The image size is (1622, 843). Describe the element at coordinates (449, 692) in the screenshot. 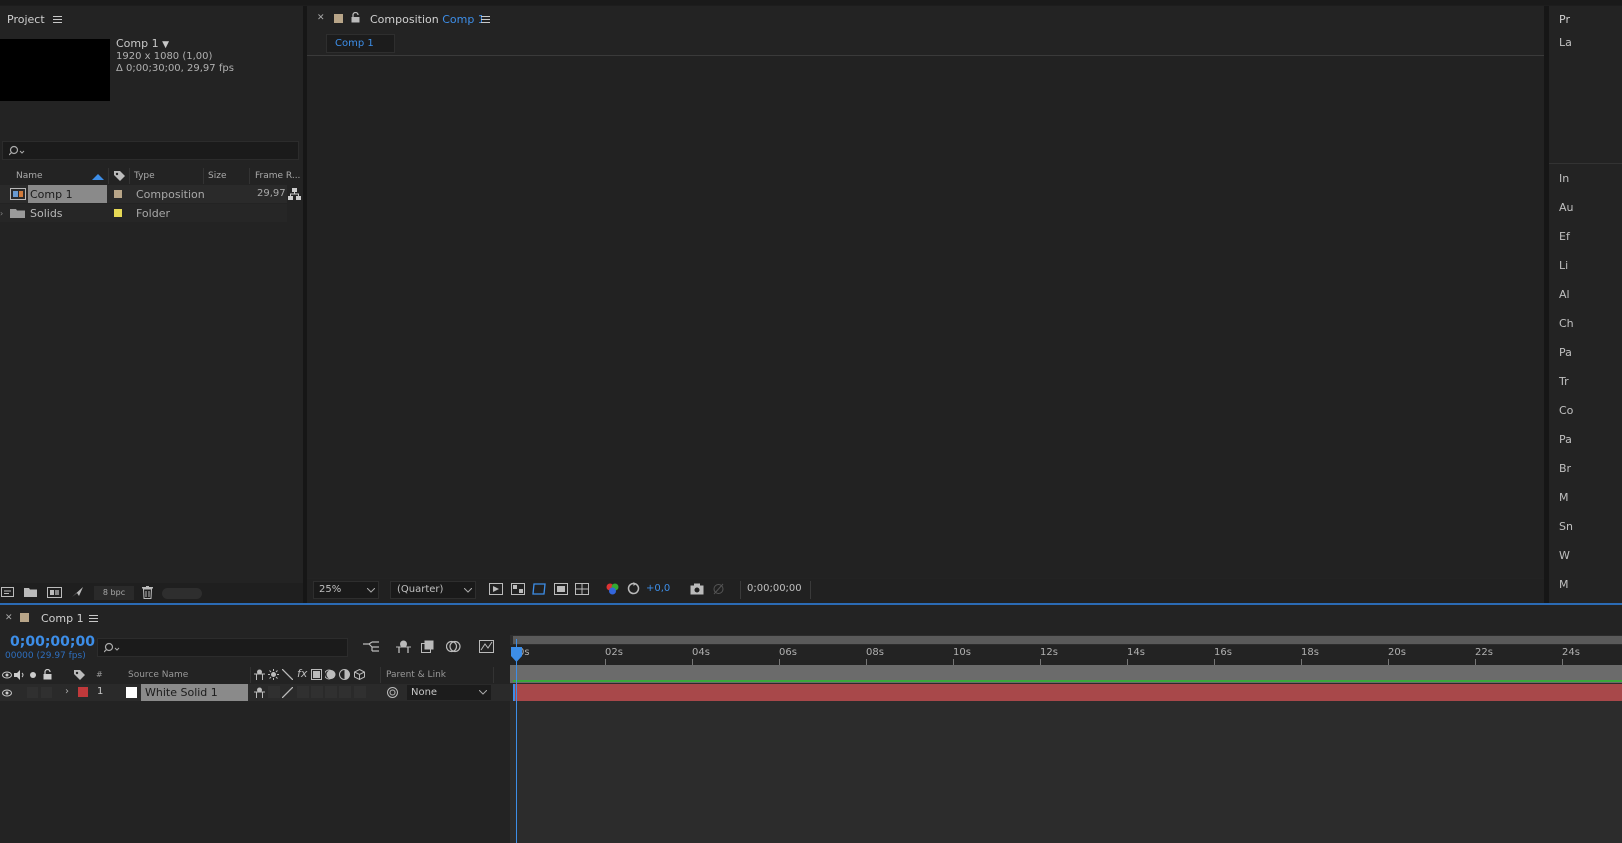

I see `parent-dropdown: None` at that location.